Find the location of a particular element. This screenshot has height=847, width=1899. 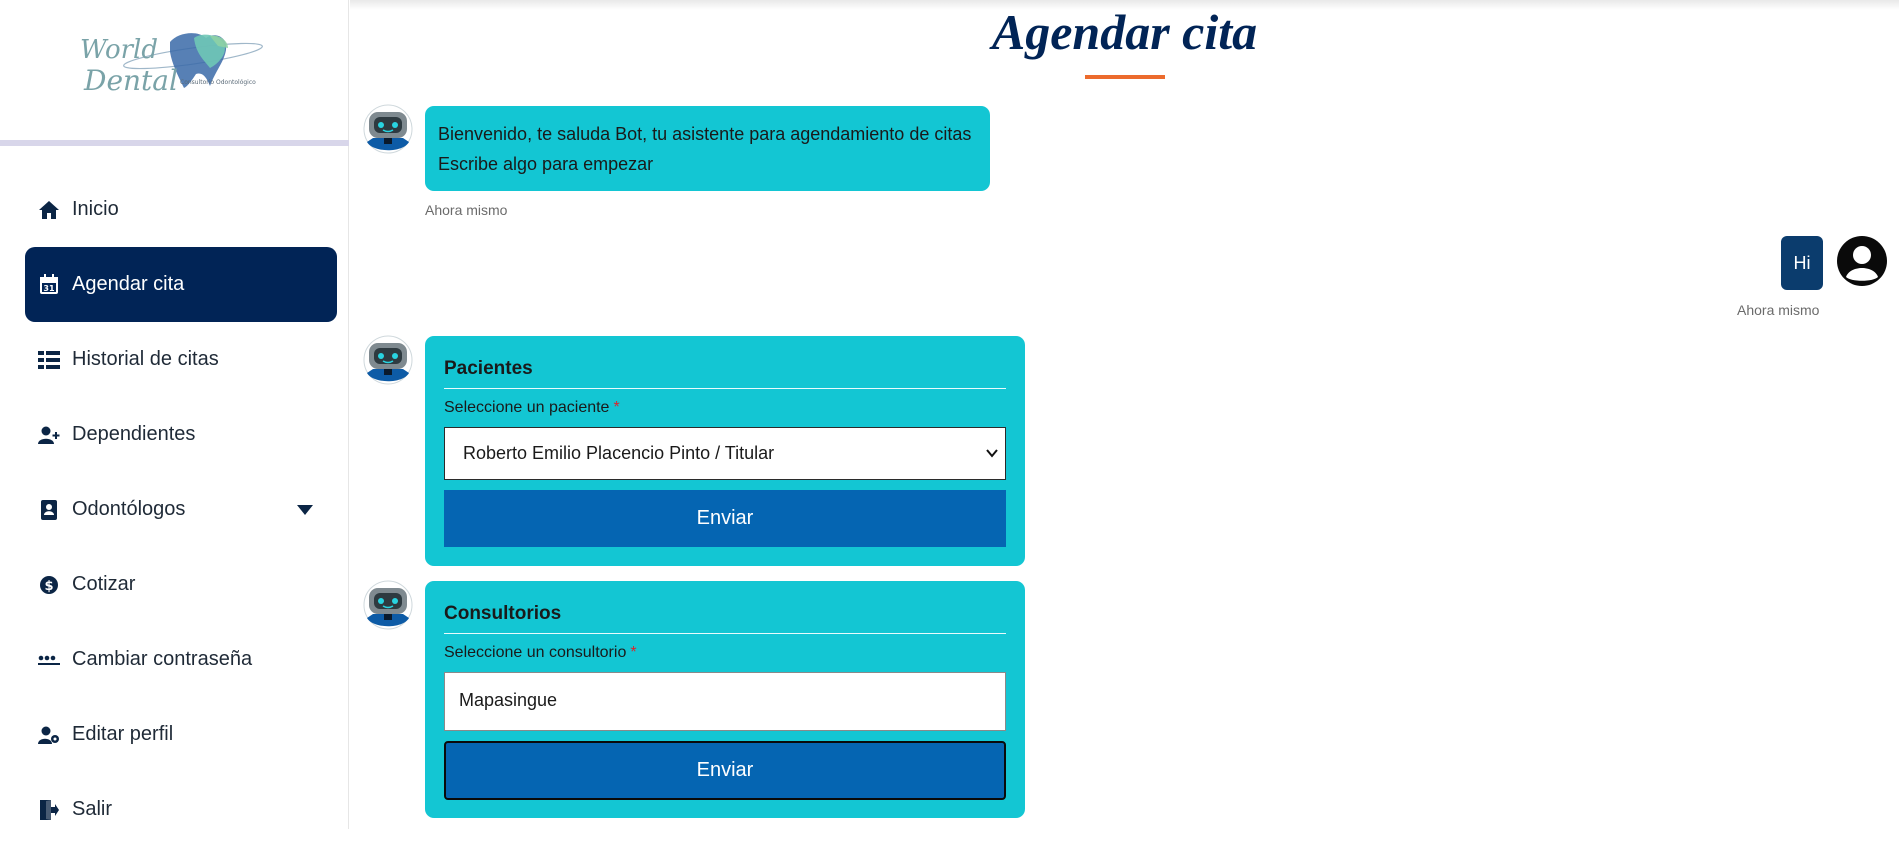

user-message: Hi is located at coordinates (1802, 263).